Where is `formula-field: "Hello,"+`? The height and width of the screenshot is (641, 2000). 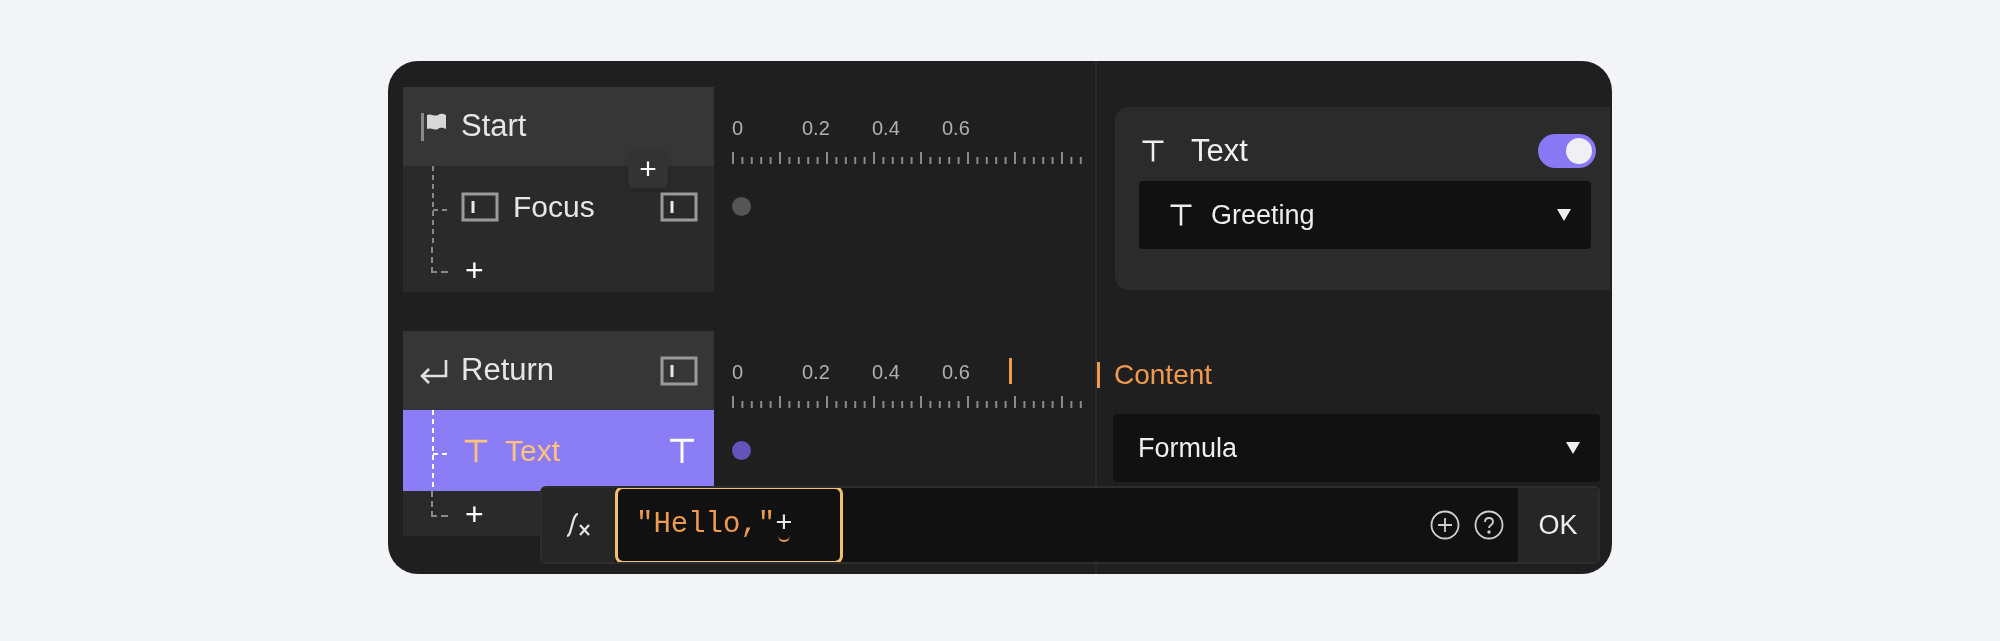 formula-field: "Hello,"+ is located at coordinates (729, 525).